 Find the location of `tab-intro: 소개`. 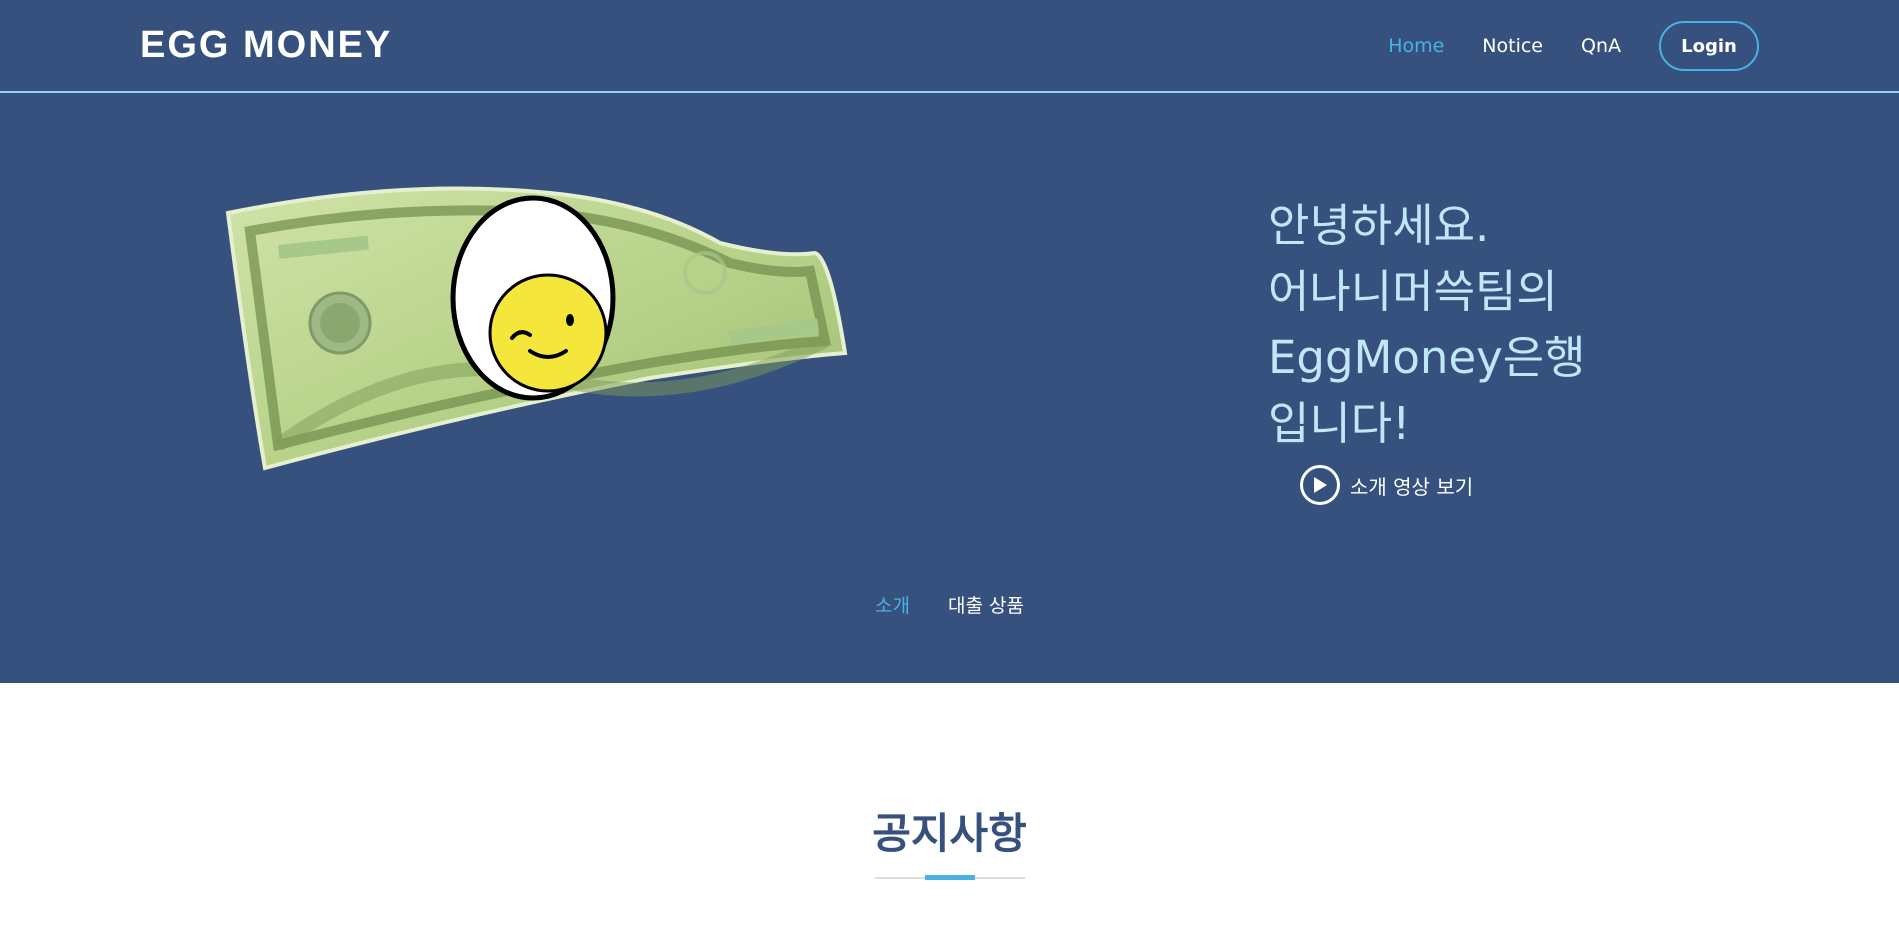

tab-intro: 소개 is located at coordinates (892, 604).